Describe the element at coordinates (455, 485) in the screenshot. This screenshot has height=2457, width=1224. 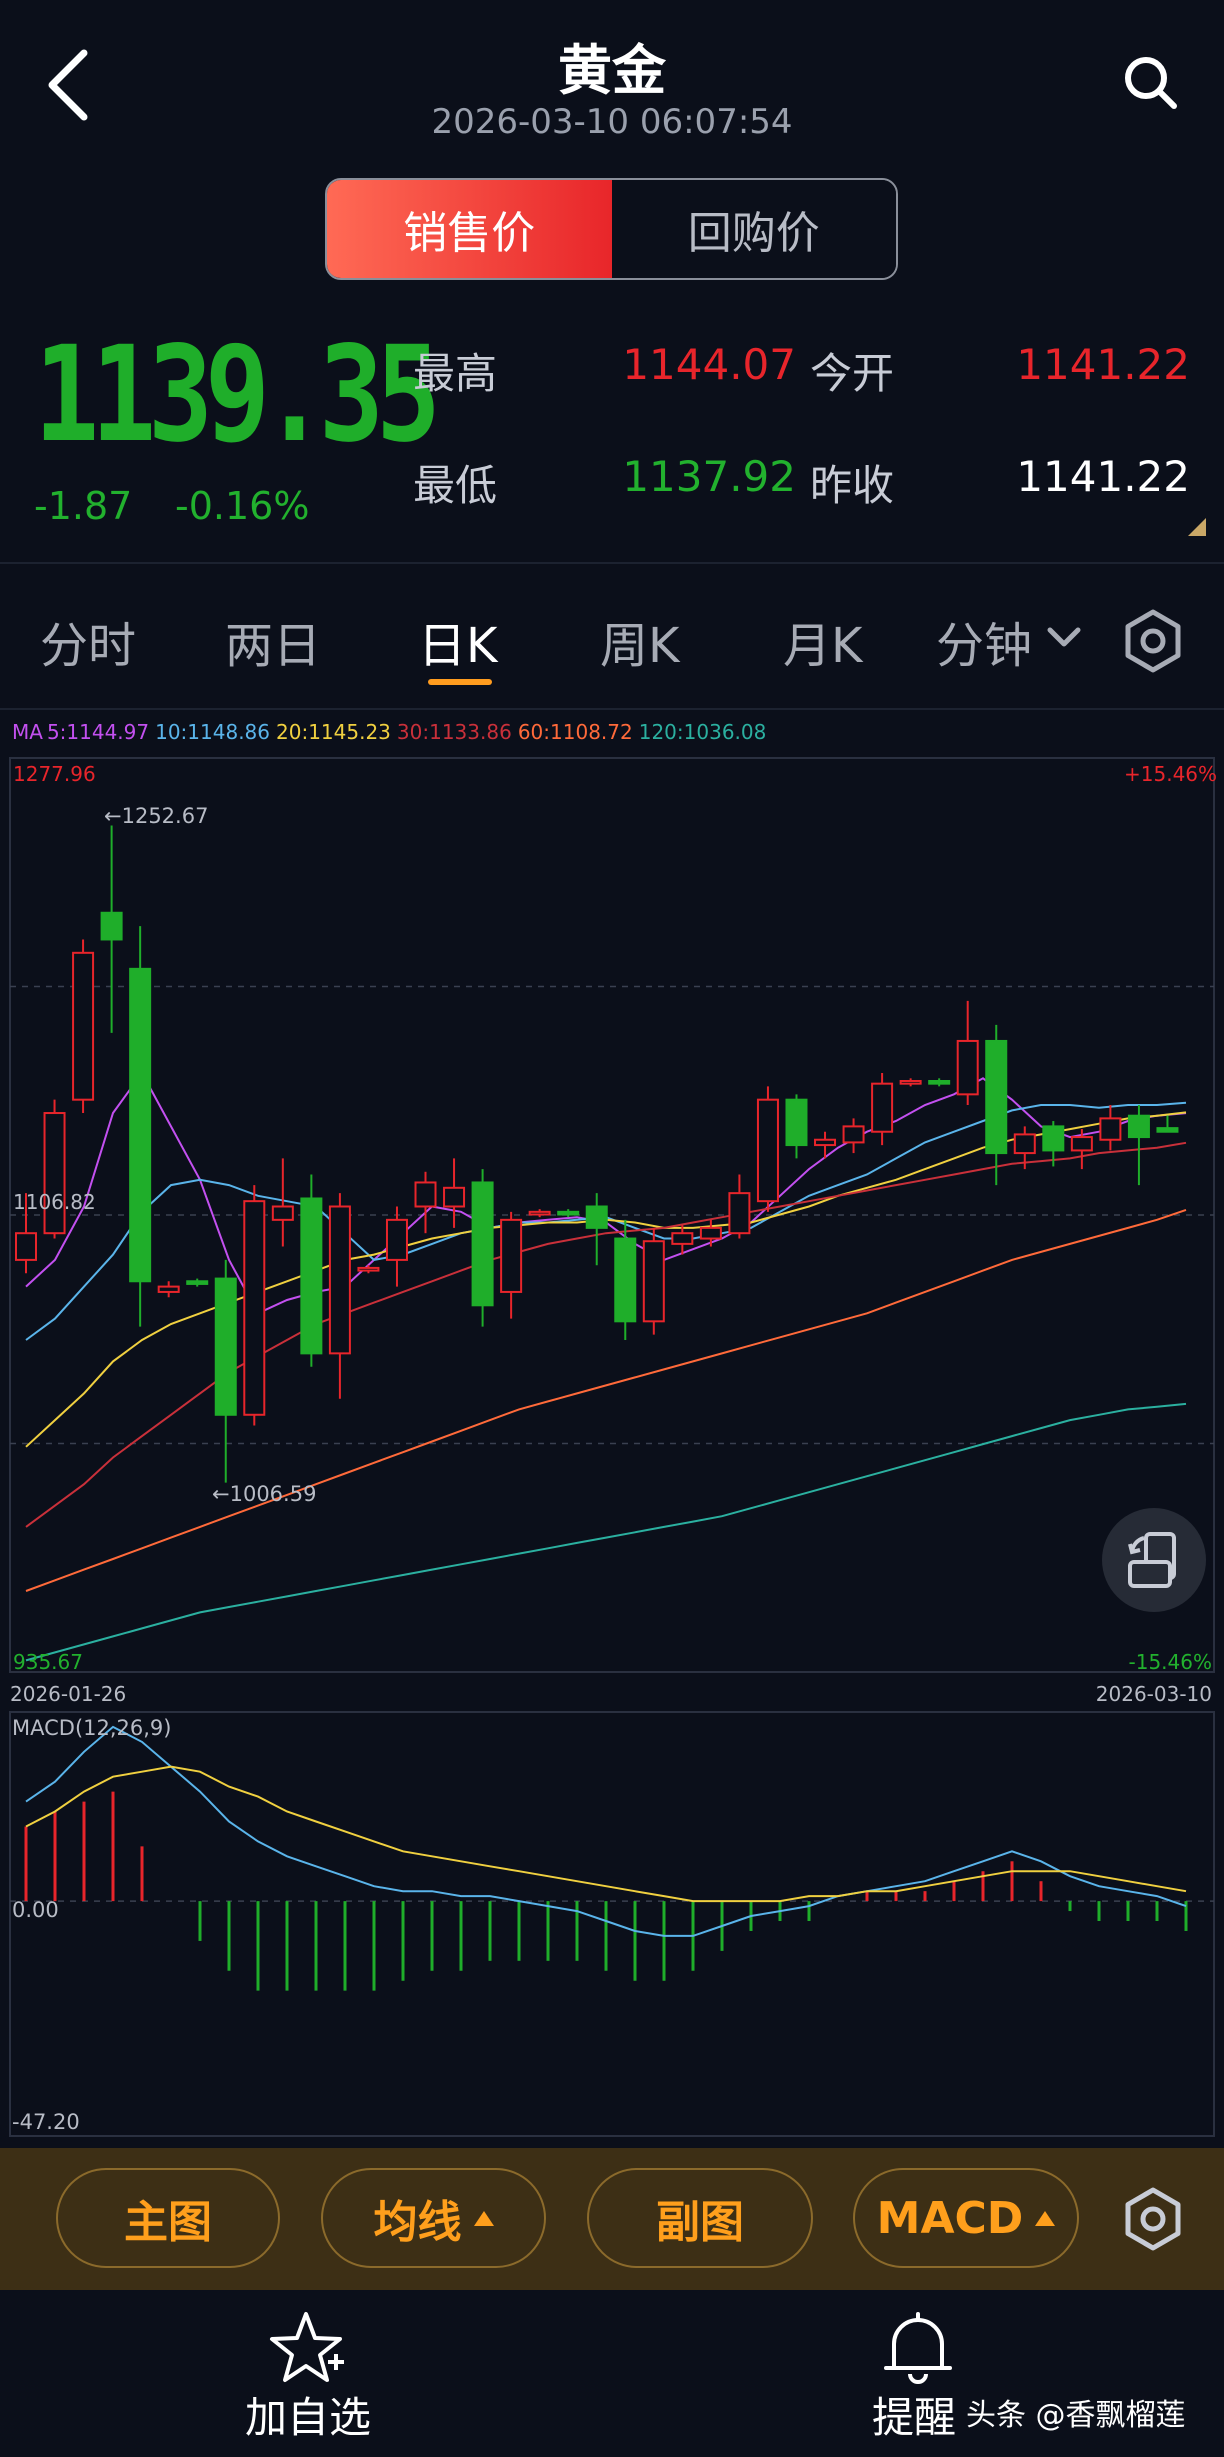
I see `low-label: 最低` at that location.